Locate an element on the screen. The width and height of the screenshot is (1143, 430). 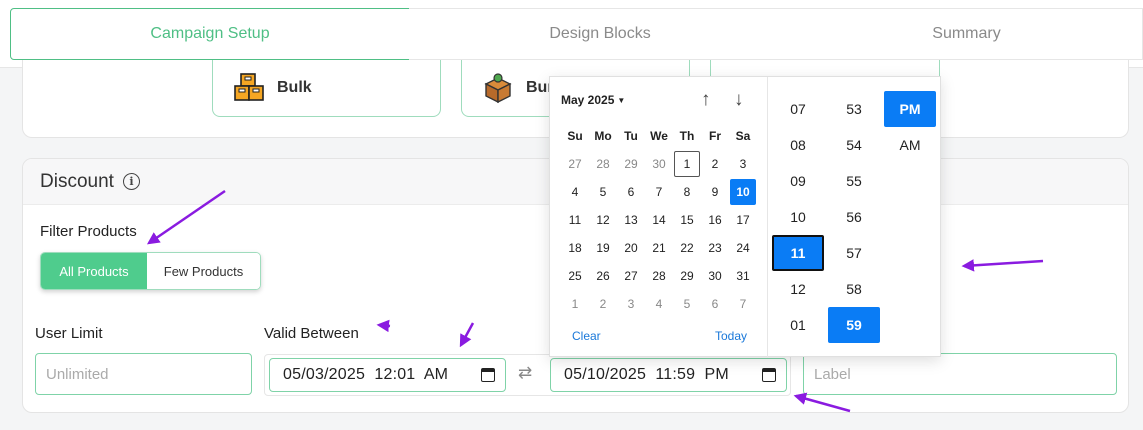
filter-all-products-button: All Products is located at coordinates (94, 271).